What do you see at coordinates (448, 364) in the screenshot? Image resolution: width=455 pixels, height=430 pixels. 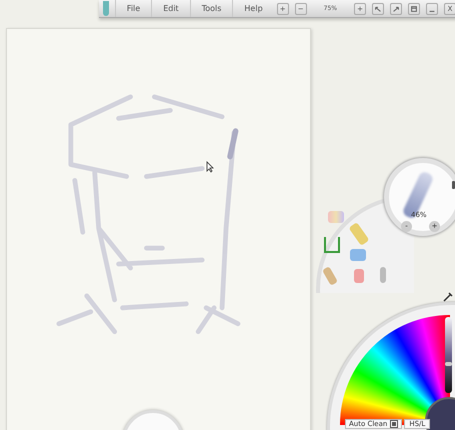 I see `slider-thumb` at bounding box center [448, 364].